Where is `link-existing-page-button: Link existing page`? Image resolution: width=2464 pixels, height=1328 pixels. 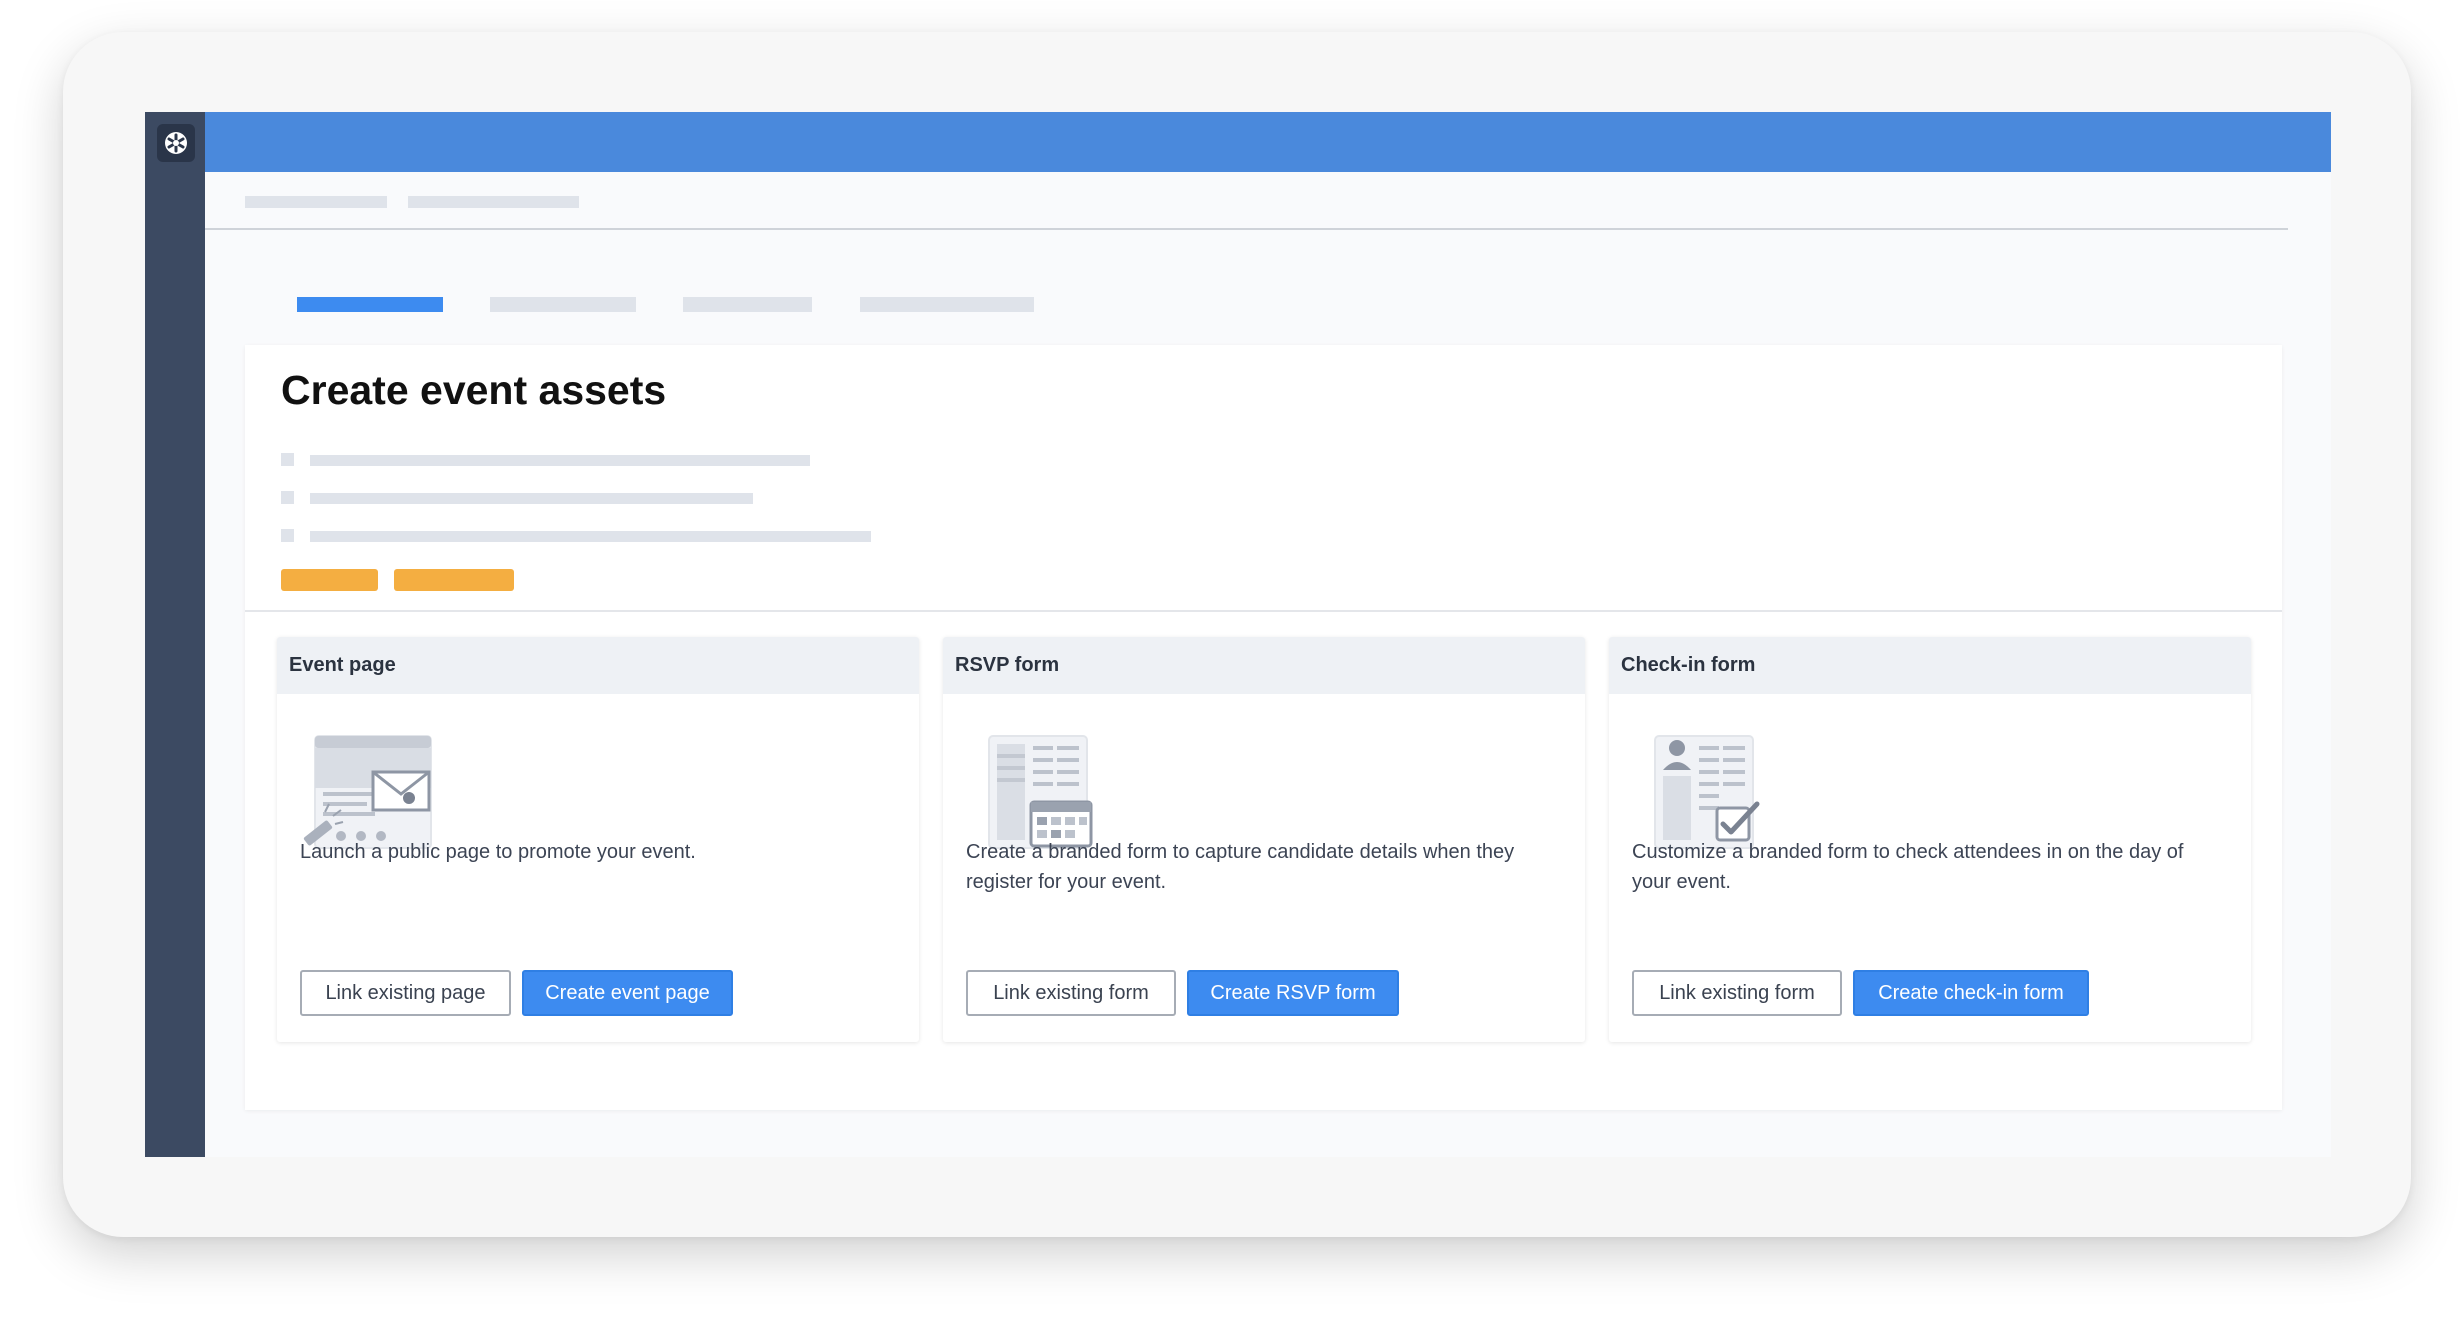
link-existing-page-button: Link existing page is located at coordinates (405, 993).